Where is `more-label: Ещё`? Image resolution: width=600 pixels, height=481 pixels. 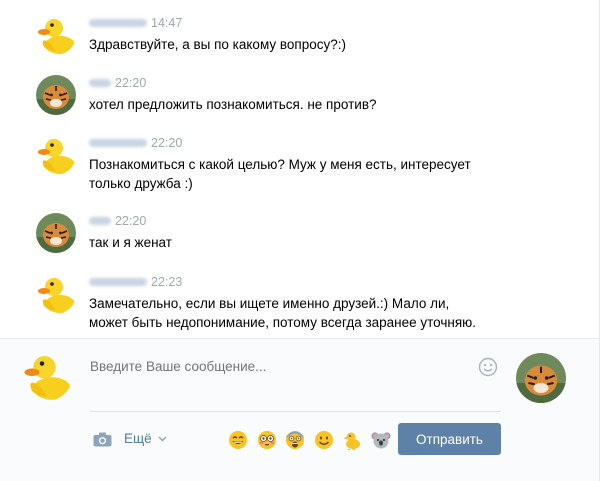 more-label: Ещё is located at coordinates (138, 438).